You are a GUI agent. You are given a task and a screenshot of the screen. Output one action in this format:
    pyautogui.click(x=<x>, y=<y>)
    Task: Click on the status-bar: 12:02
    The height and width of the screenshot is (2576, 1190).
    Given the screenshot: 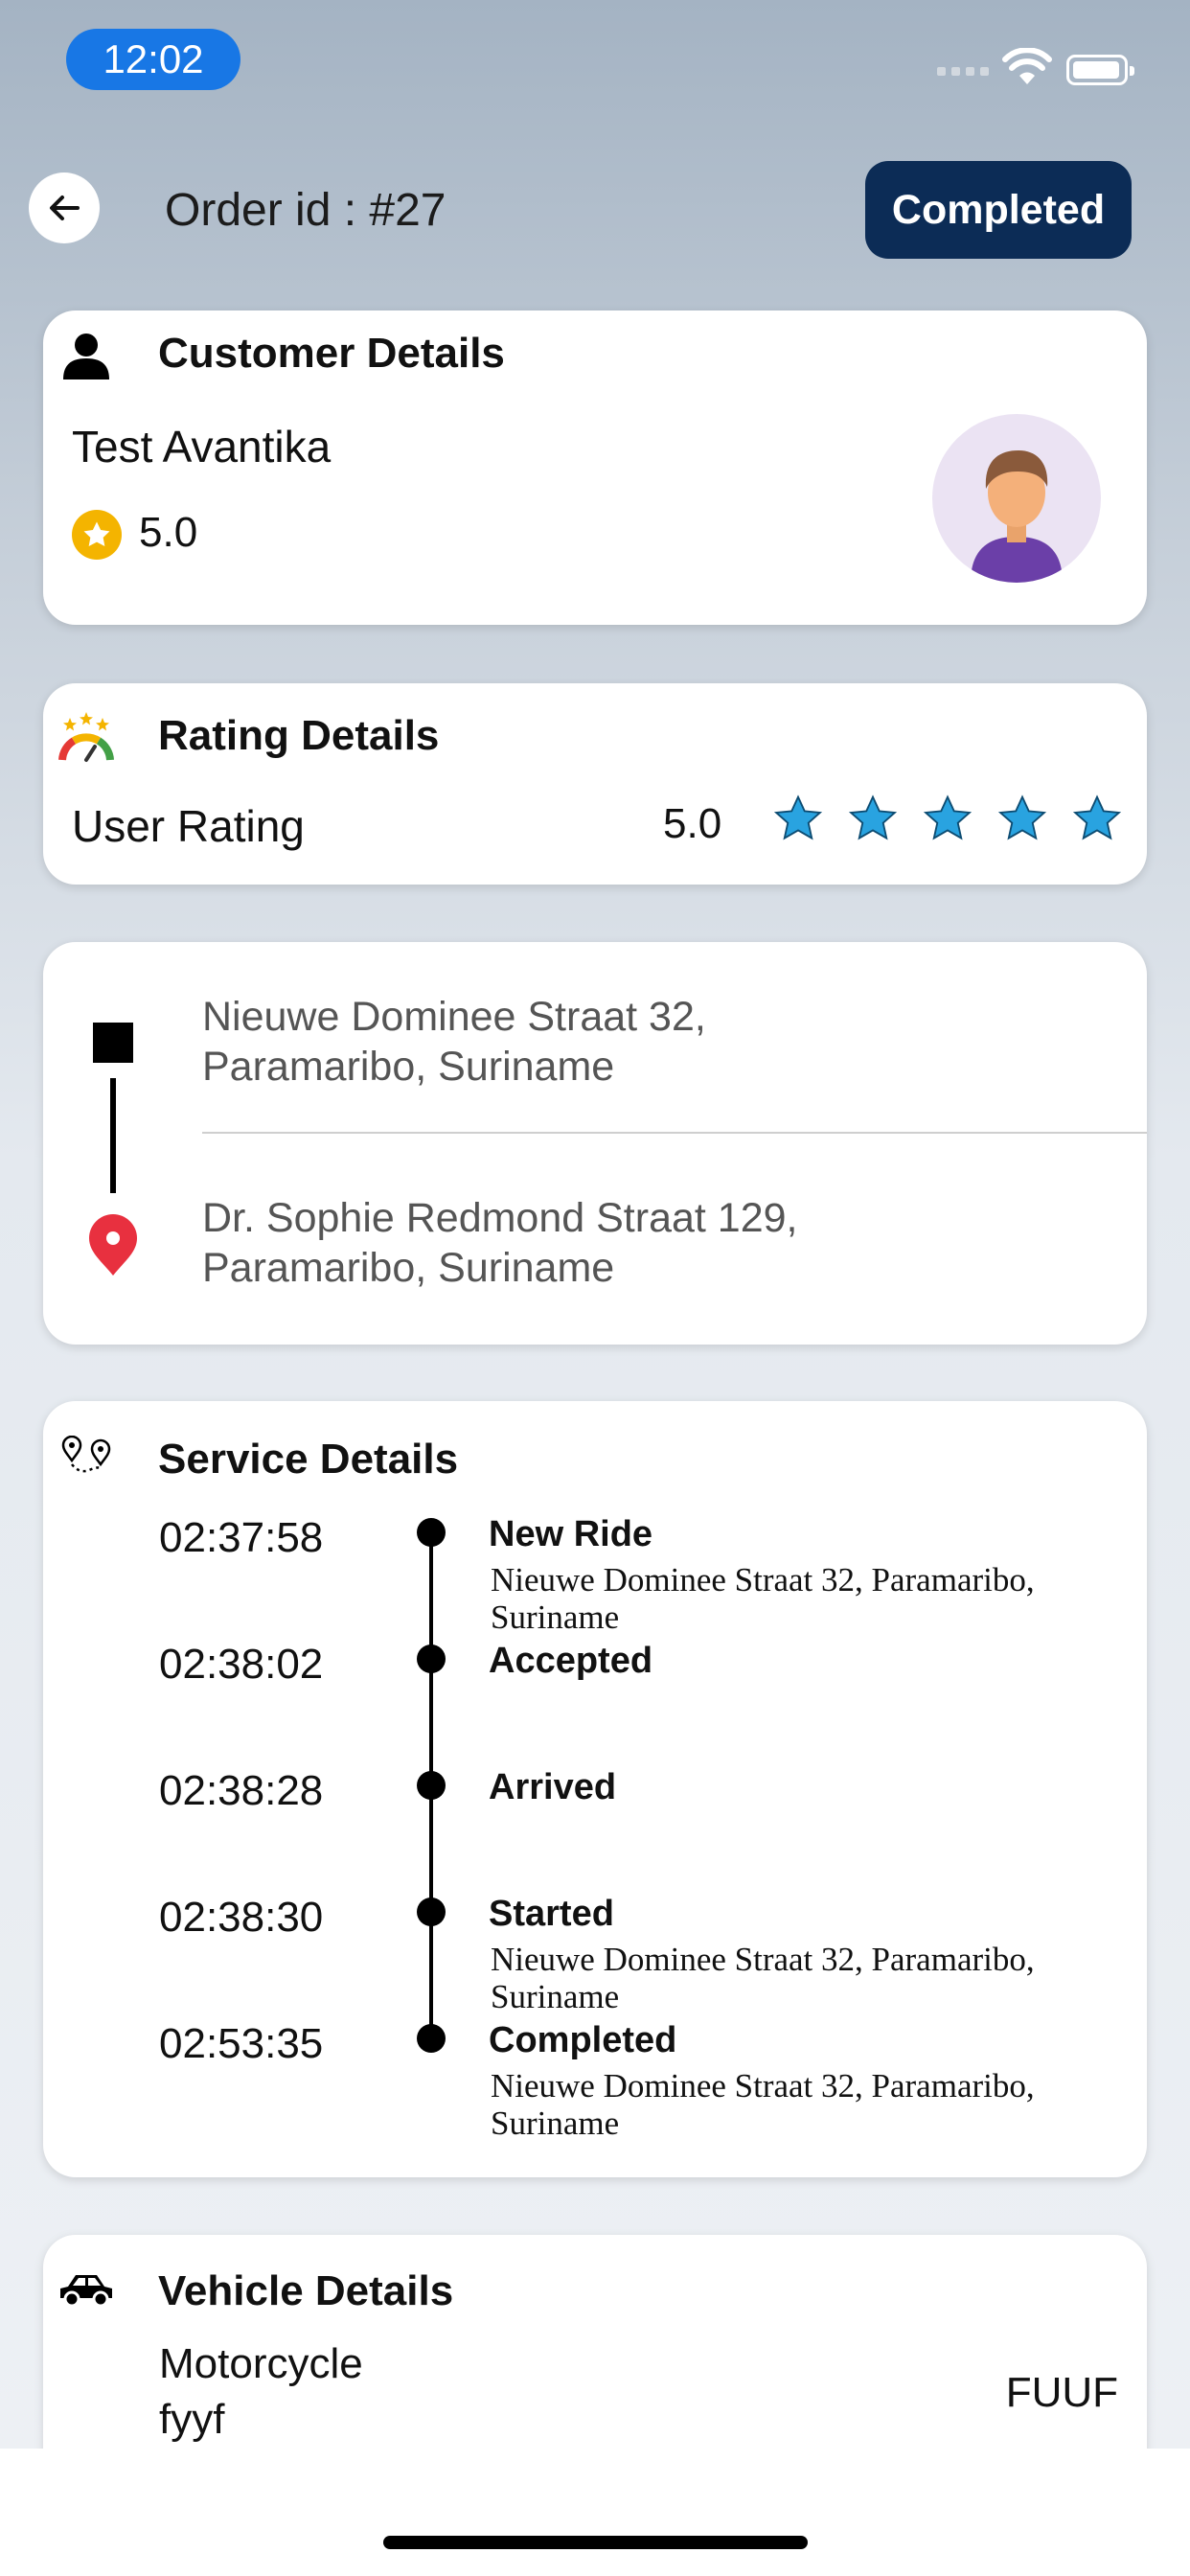 What is the action you would take?
    pyautogui.click(x=595, y=63)
    